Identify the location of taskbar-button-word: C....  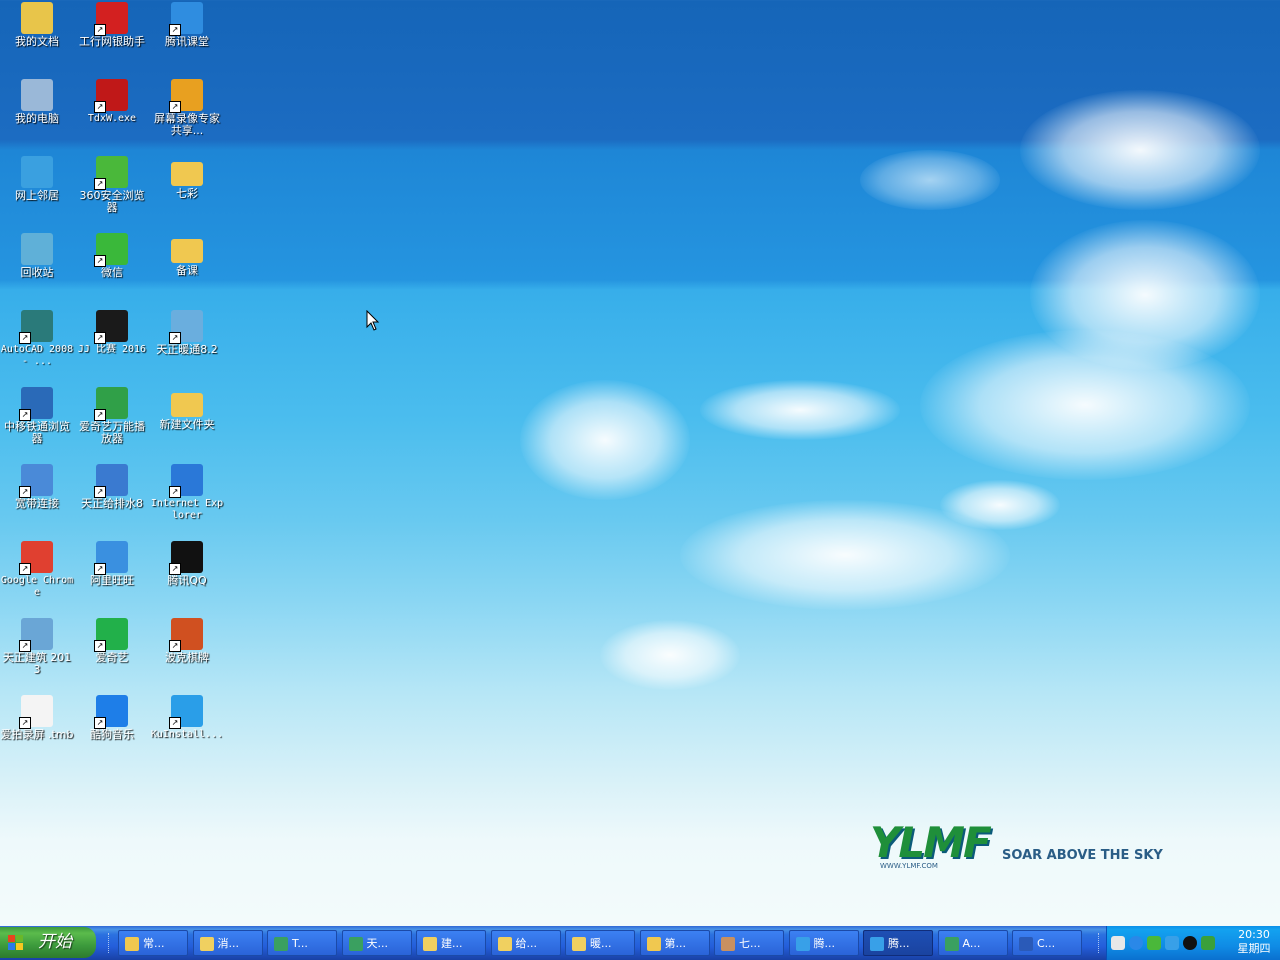
(1047, 943).